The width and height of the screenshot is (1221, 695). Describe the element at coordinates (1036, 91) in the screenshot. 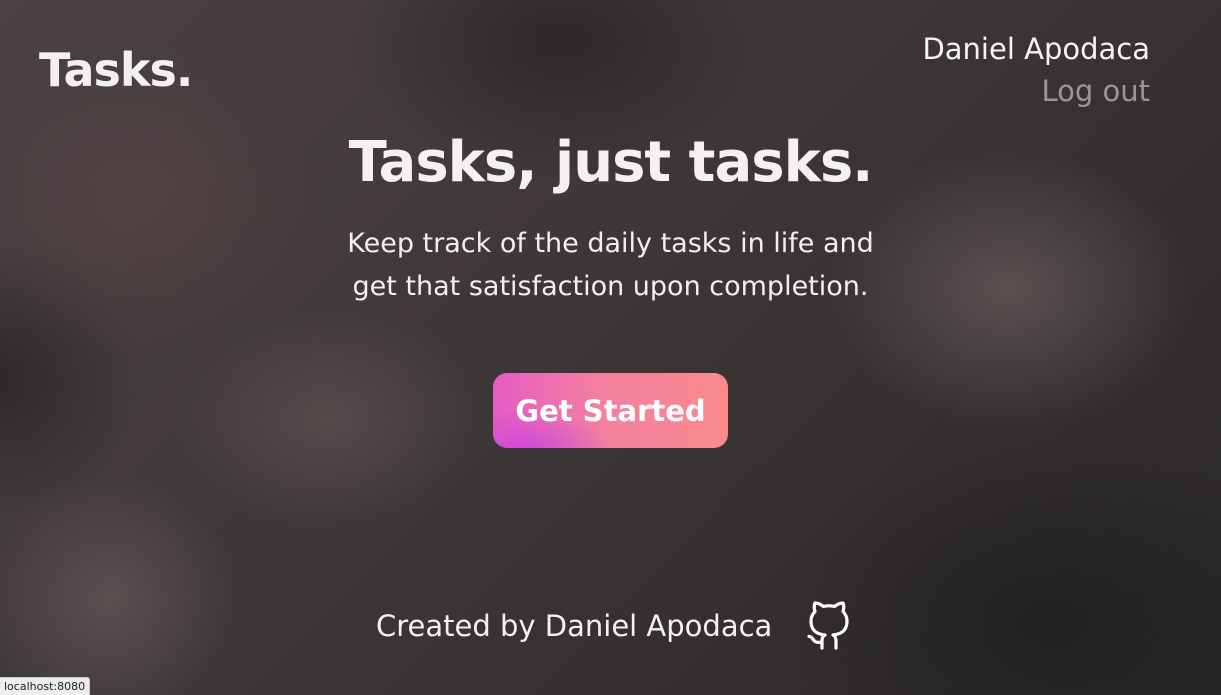

I see `logout-link: Log out` at that location.